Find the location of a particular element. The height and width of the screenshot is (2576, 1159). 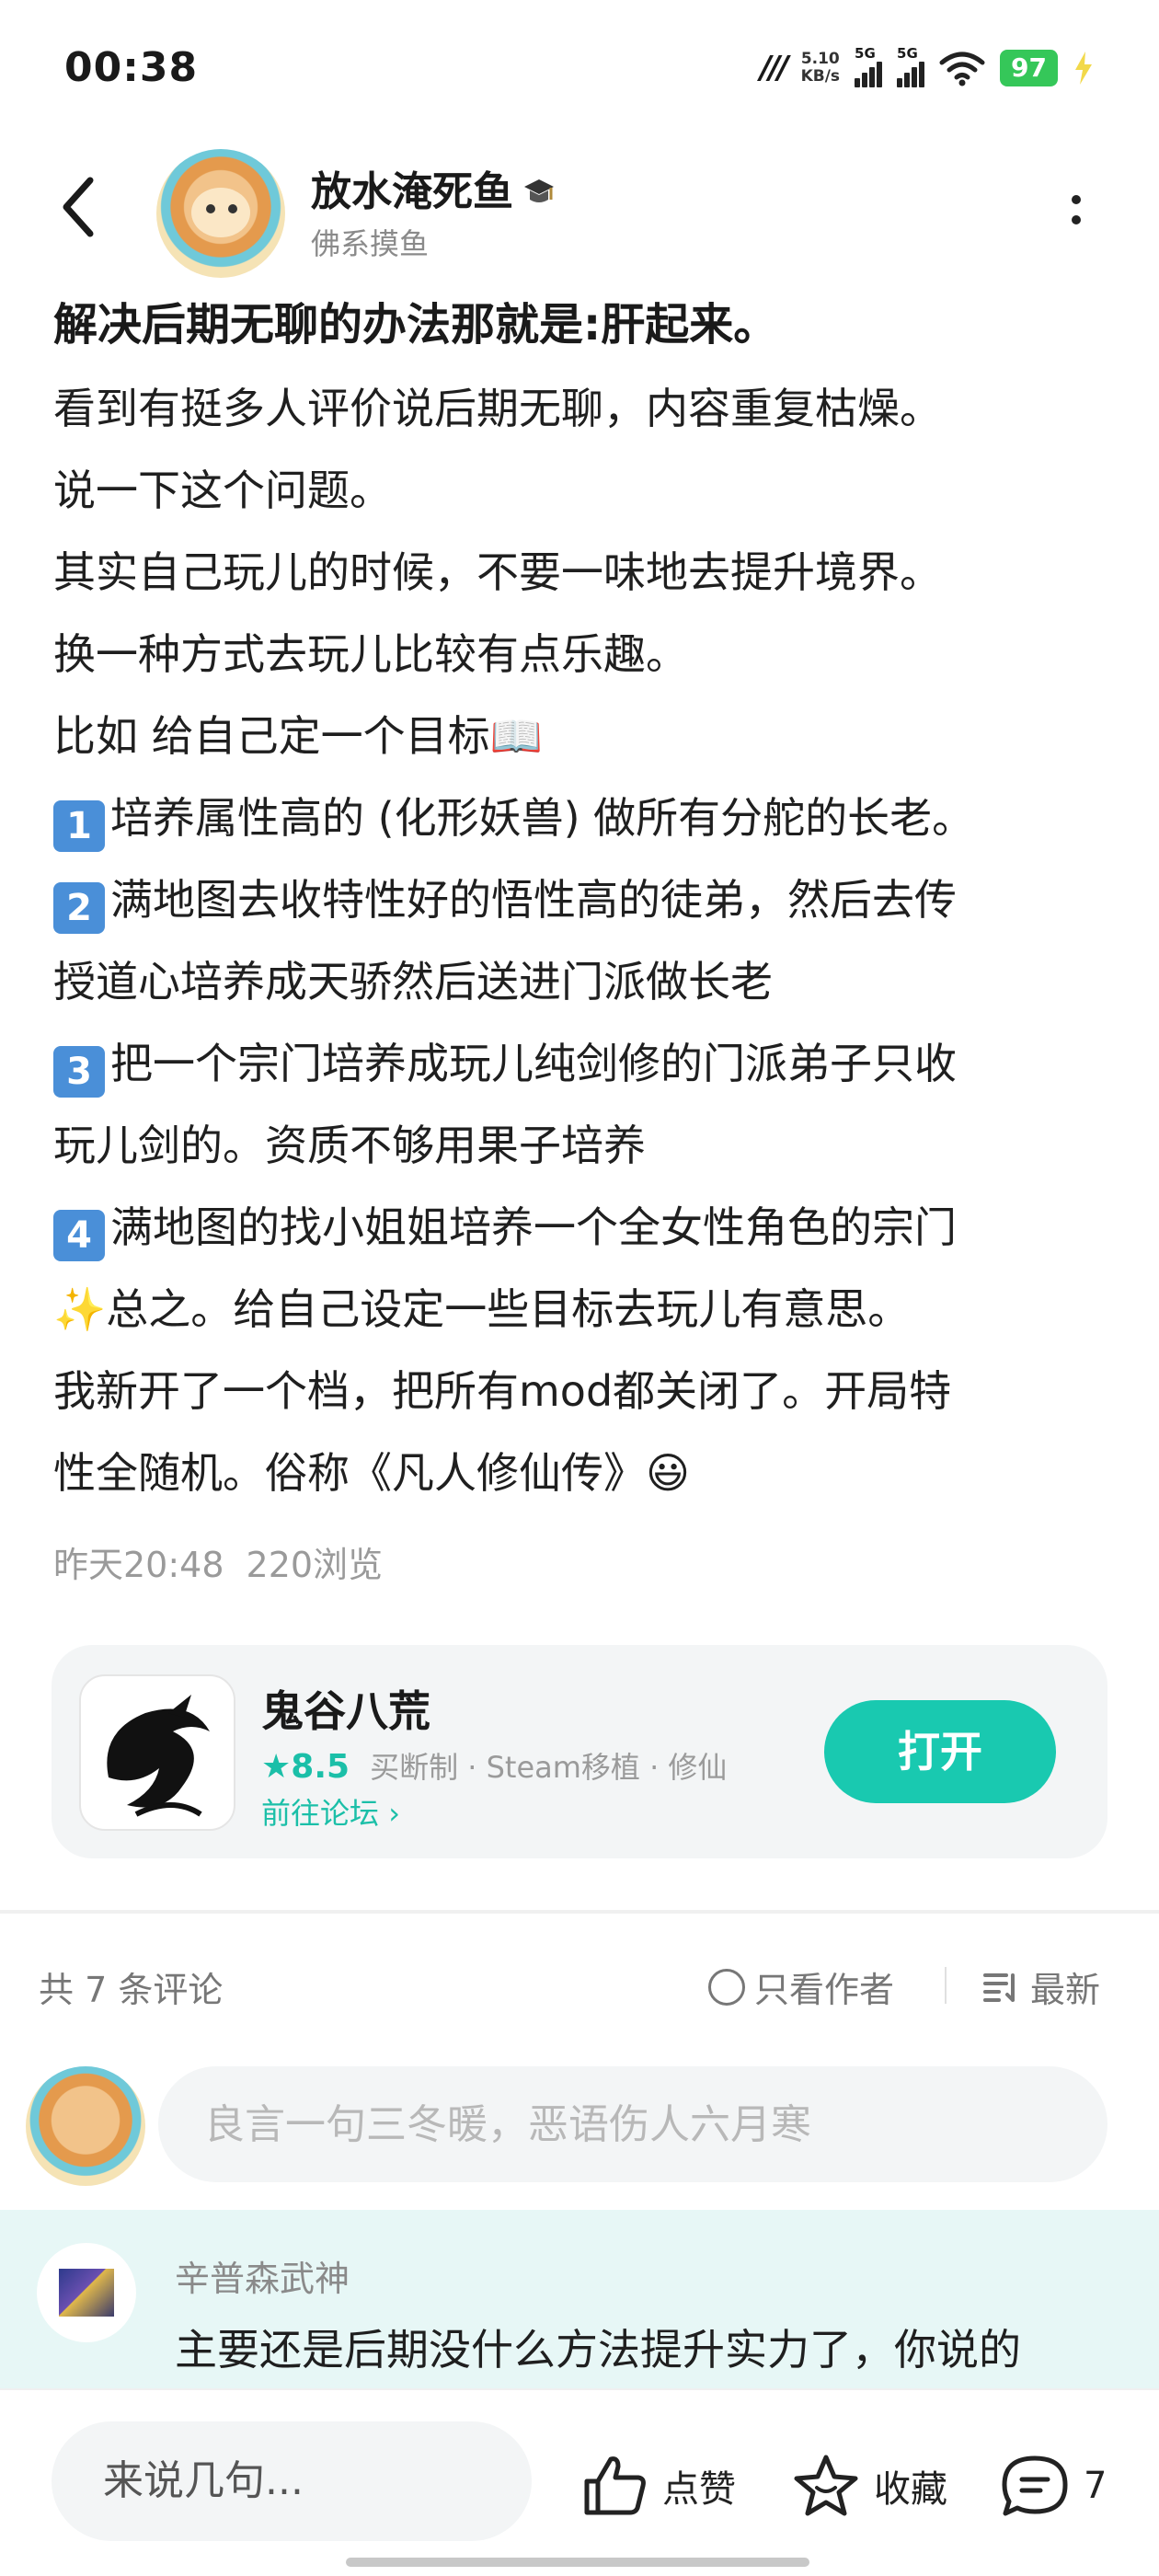

post-line: 性全随机。俗称《凡人修仙传》😃 is located at coordinates (371, 1473).